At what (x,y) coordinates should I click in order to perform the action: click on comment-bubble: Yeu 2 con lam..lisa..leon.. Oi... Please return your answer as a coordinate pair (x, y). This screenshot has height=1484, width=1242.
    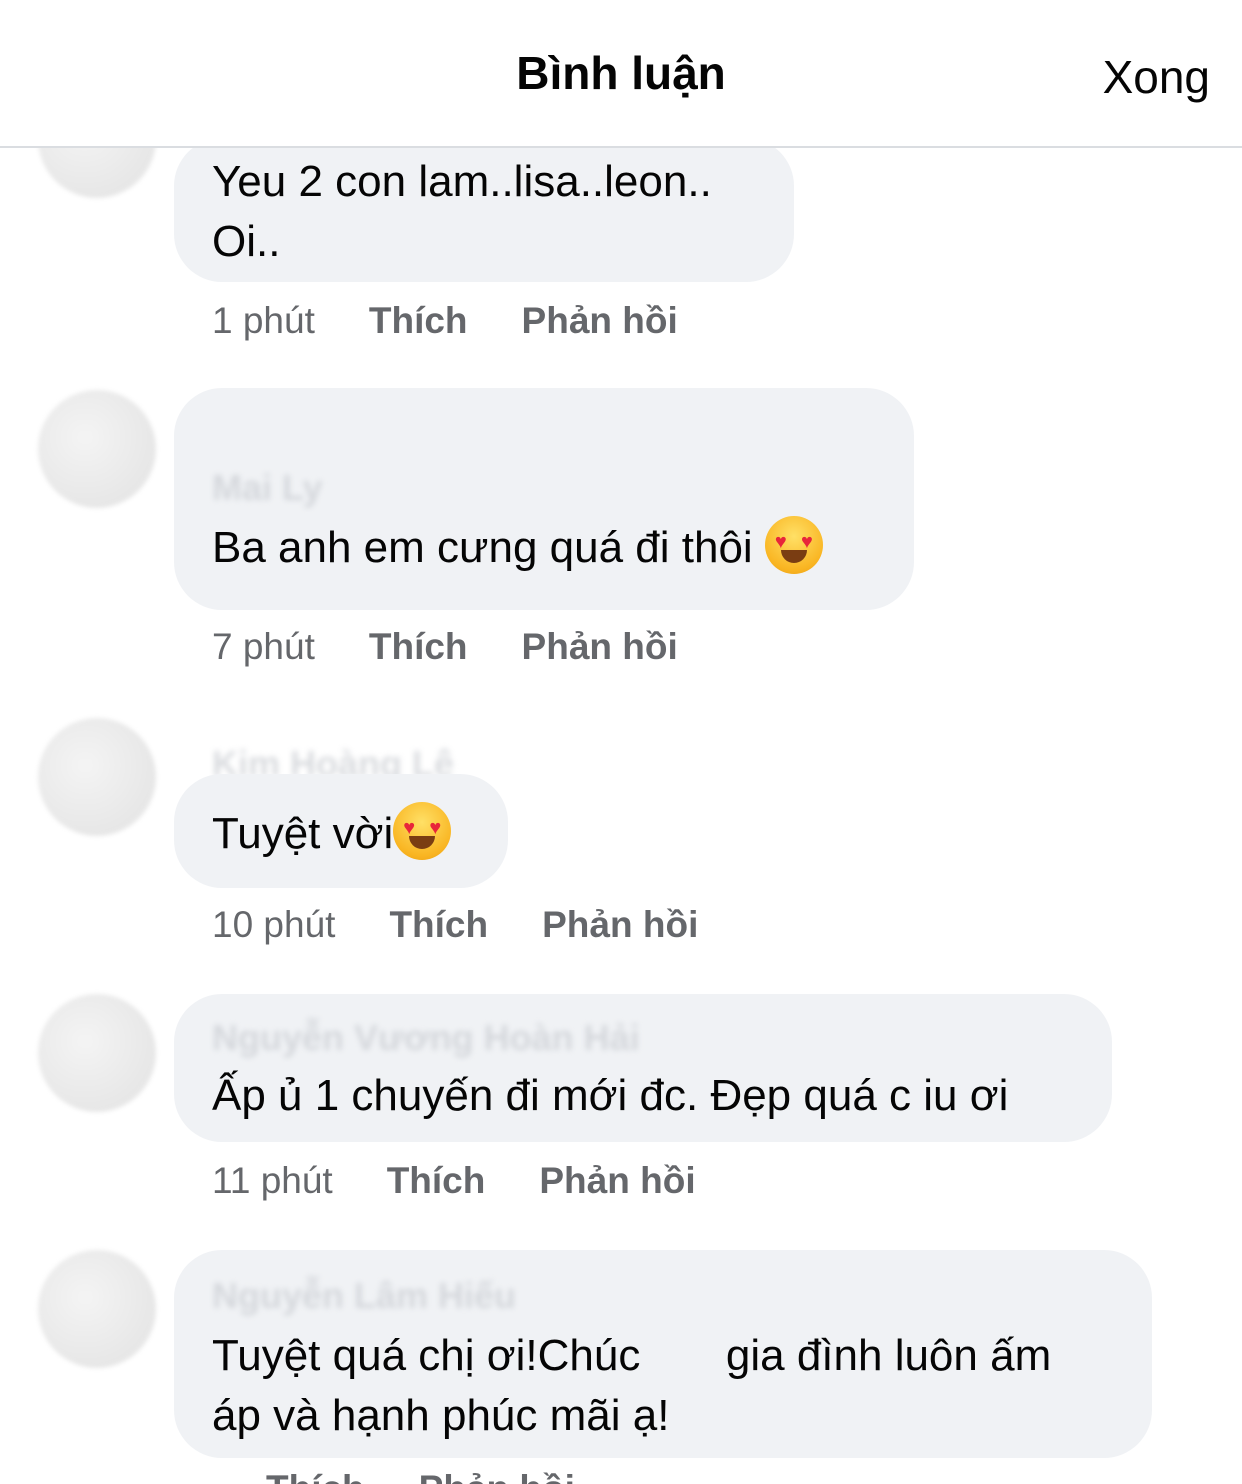
    Looking at the image, I should click on (484, 210).